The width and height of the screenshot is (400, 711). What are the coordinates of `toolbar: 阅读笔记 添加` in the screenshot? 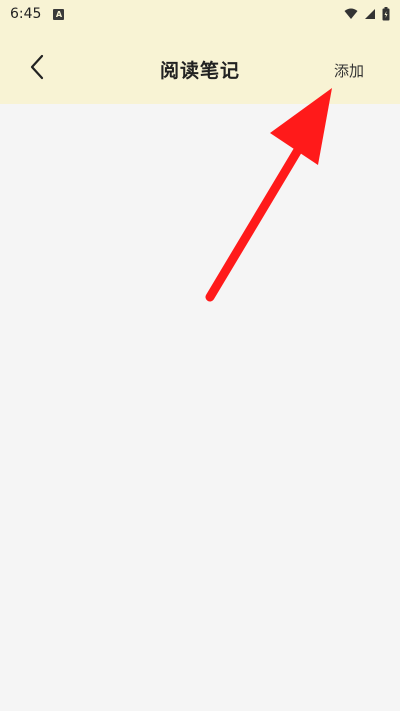 It's located at (200, 66).